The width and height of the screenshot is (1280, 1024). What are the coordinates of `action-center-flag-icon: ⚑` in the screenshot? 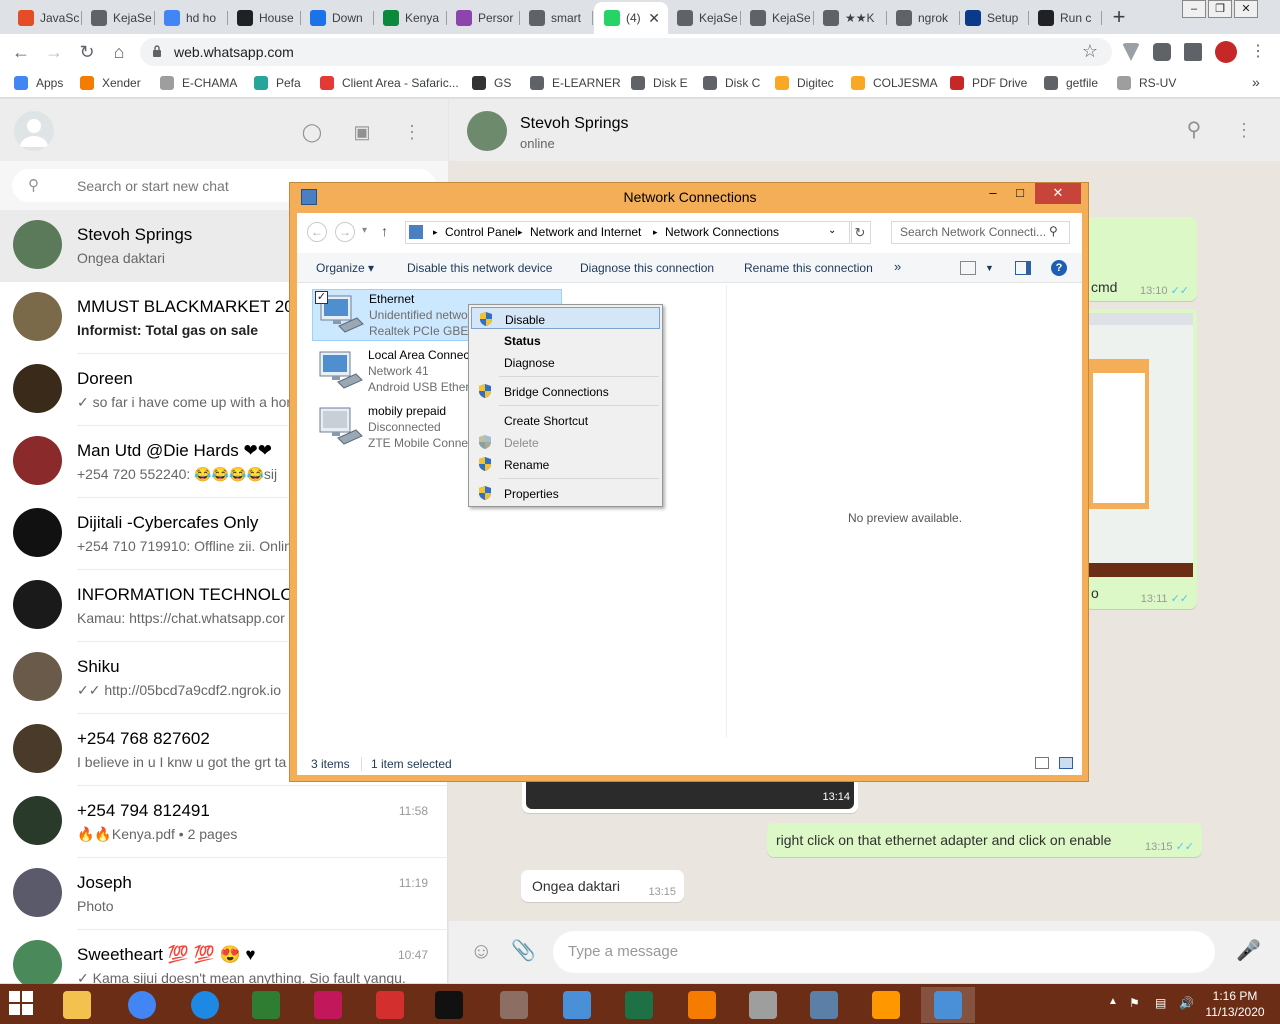 It's located at (1134, 1003).